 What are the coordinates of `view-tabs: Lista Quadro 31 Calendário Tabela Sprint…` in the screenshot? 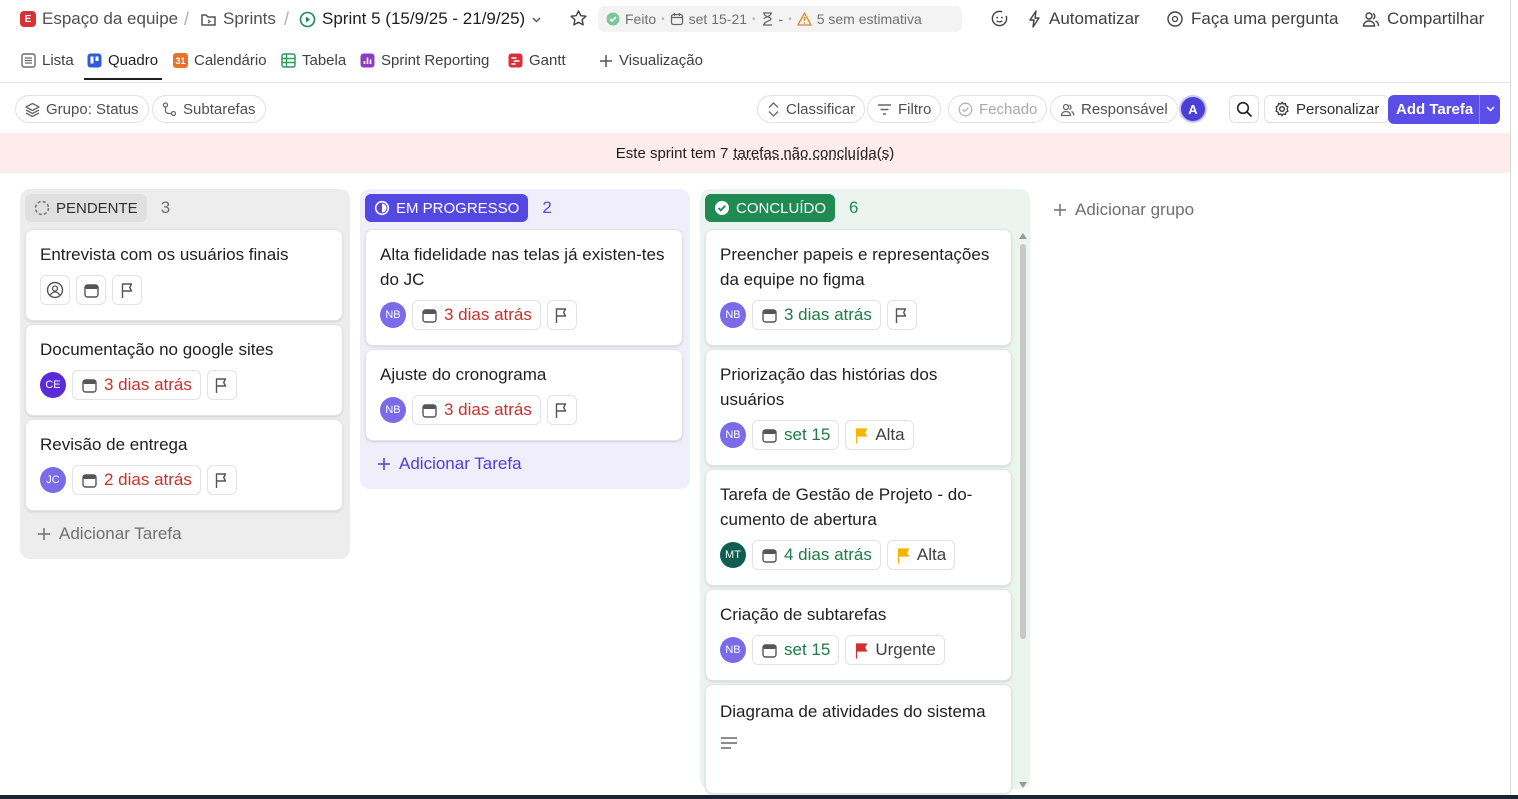 It's located at (759, 61).